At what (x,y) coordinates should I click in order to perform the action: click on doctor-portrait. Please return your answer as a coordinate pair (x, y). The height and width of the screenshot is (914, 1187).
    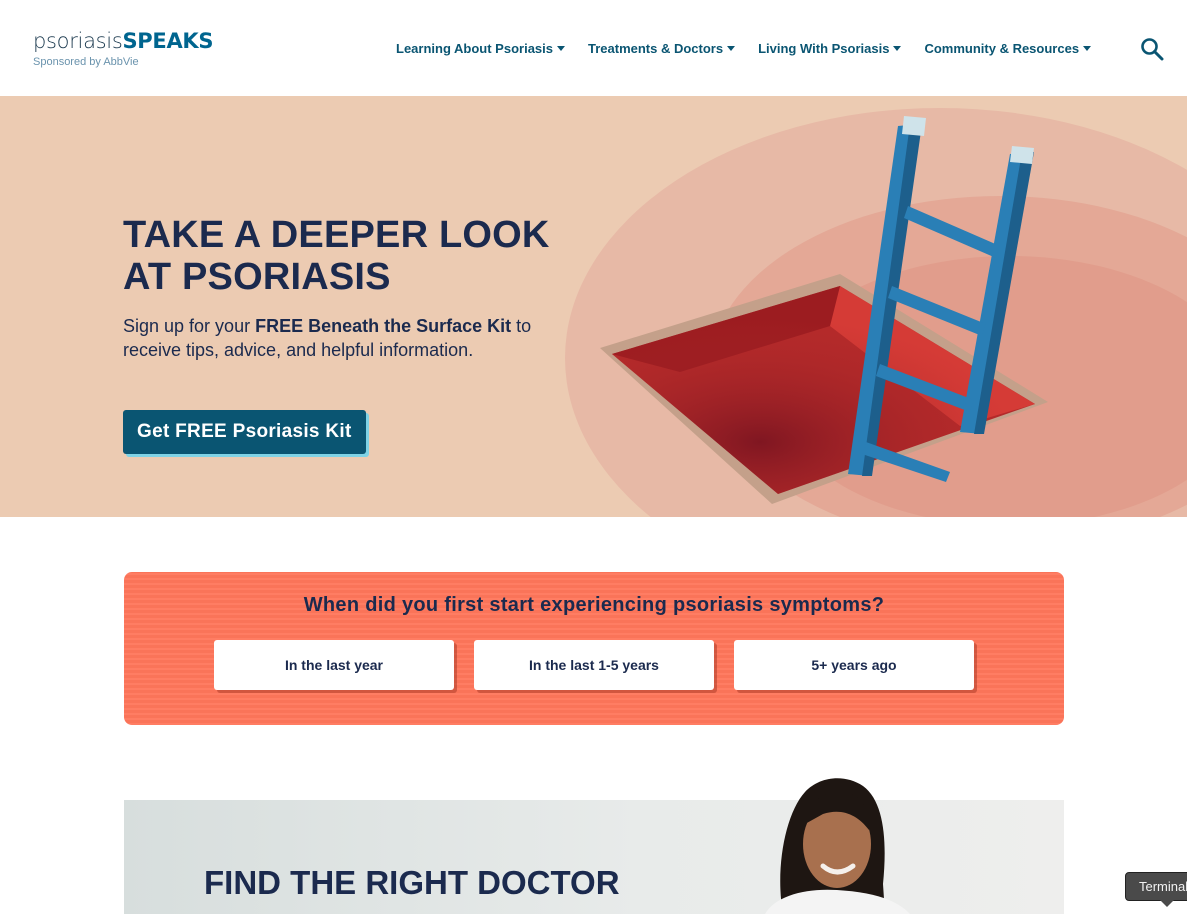
    Looking at the image, I should click on (837, 846).